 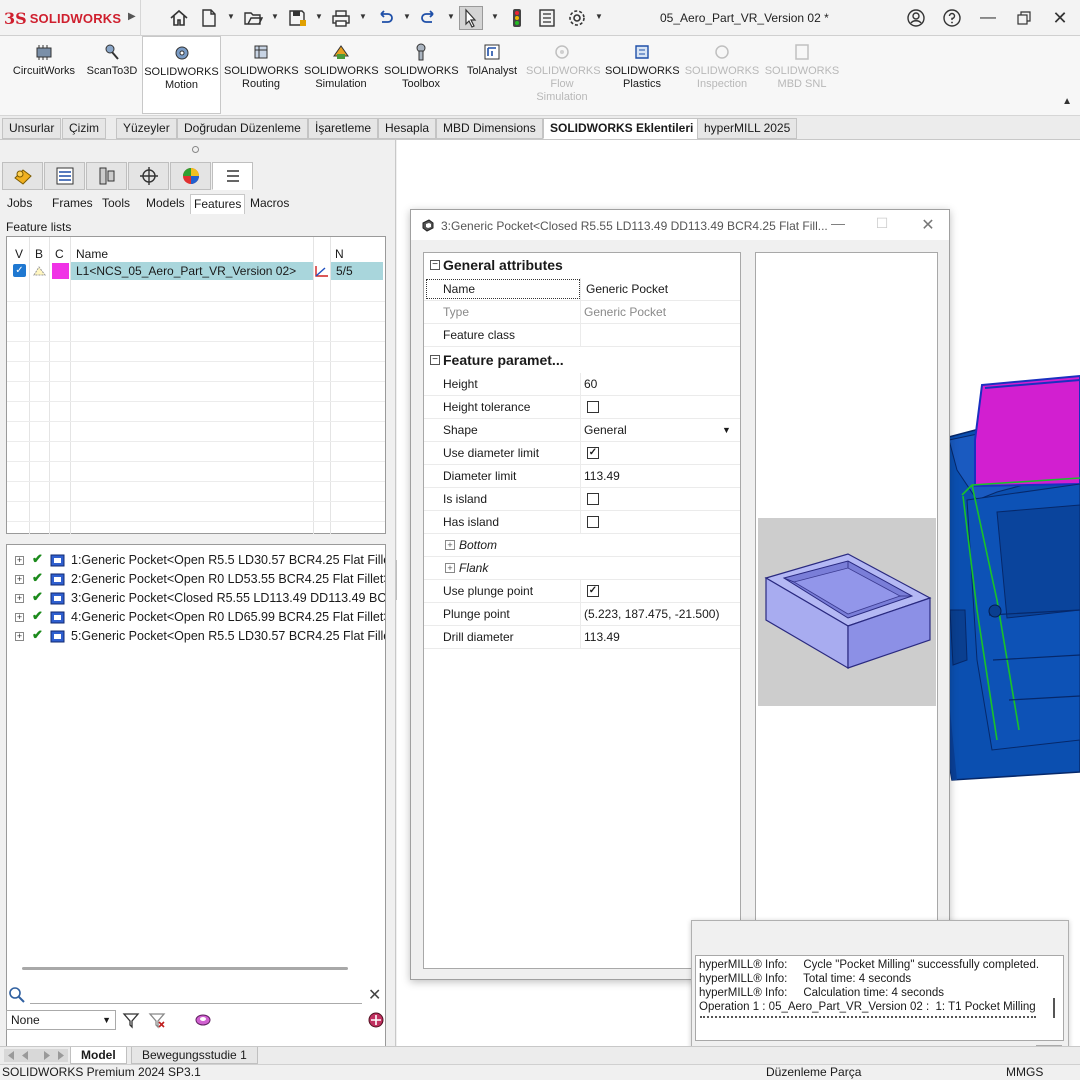 What do you see at coordinates (92, 254) in the screenshot?
I see `column-name: Name` at bounding box center [92, 254].